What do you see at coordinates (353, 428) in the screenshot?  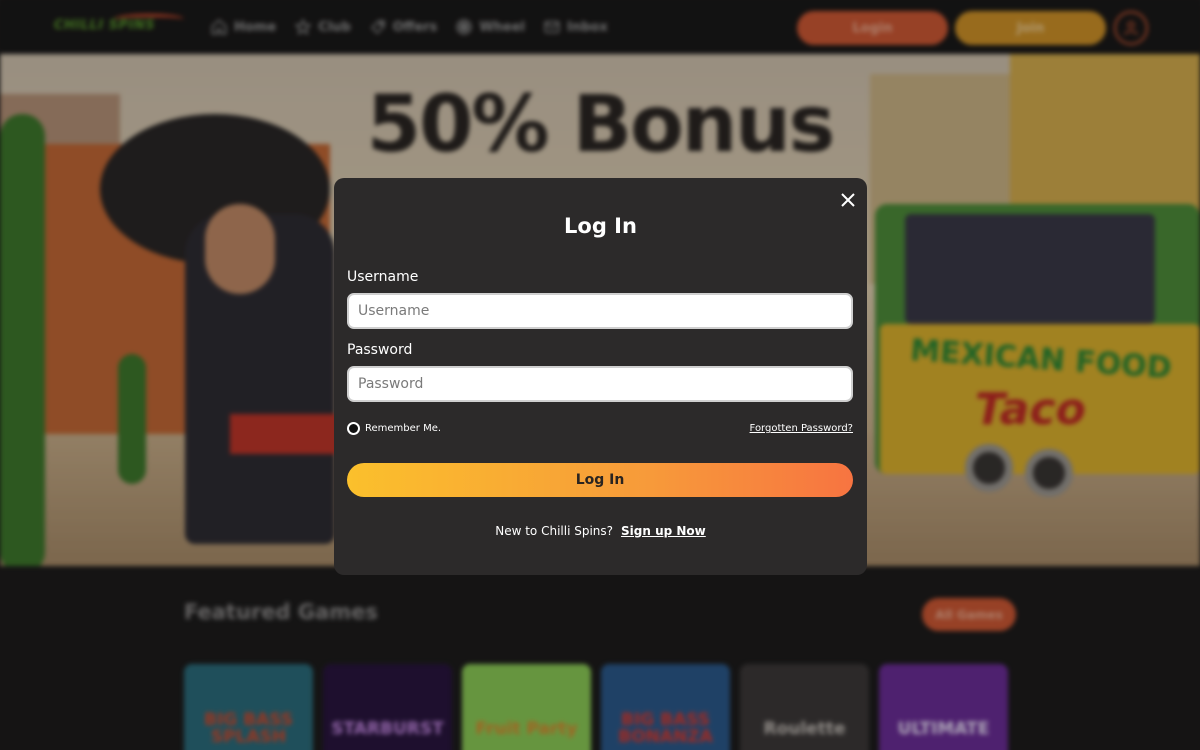 I see `remember-me-radio` at bounding box center [353, 428].